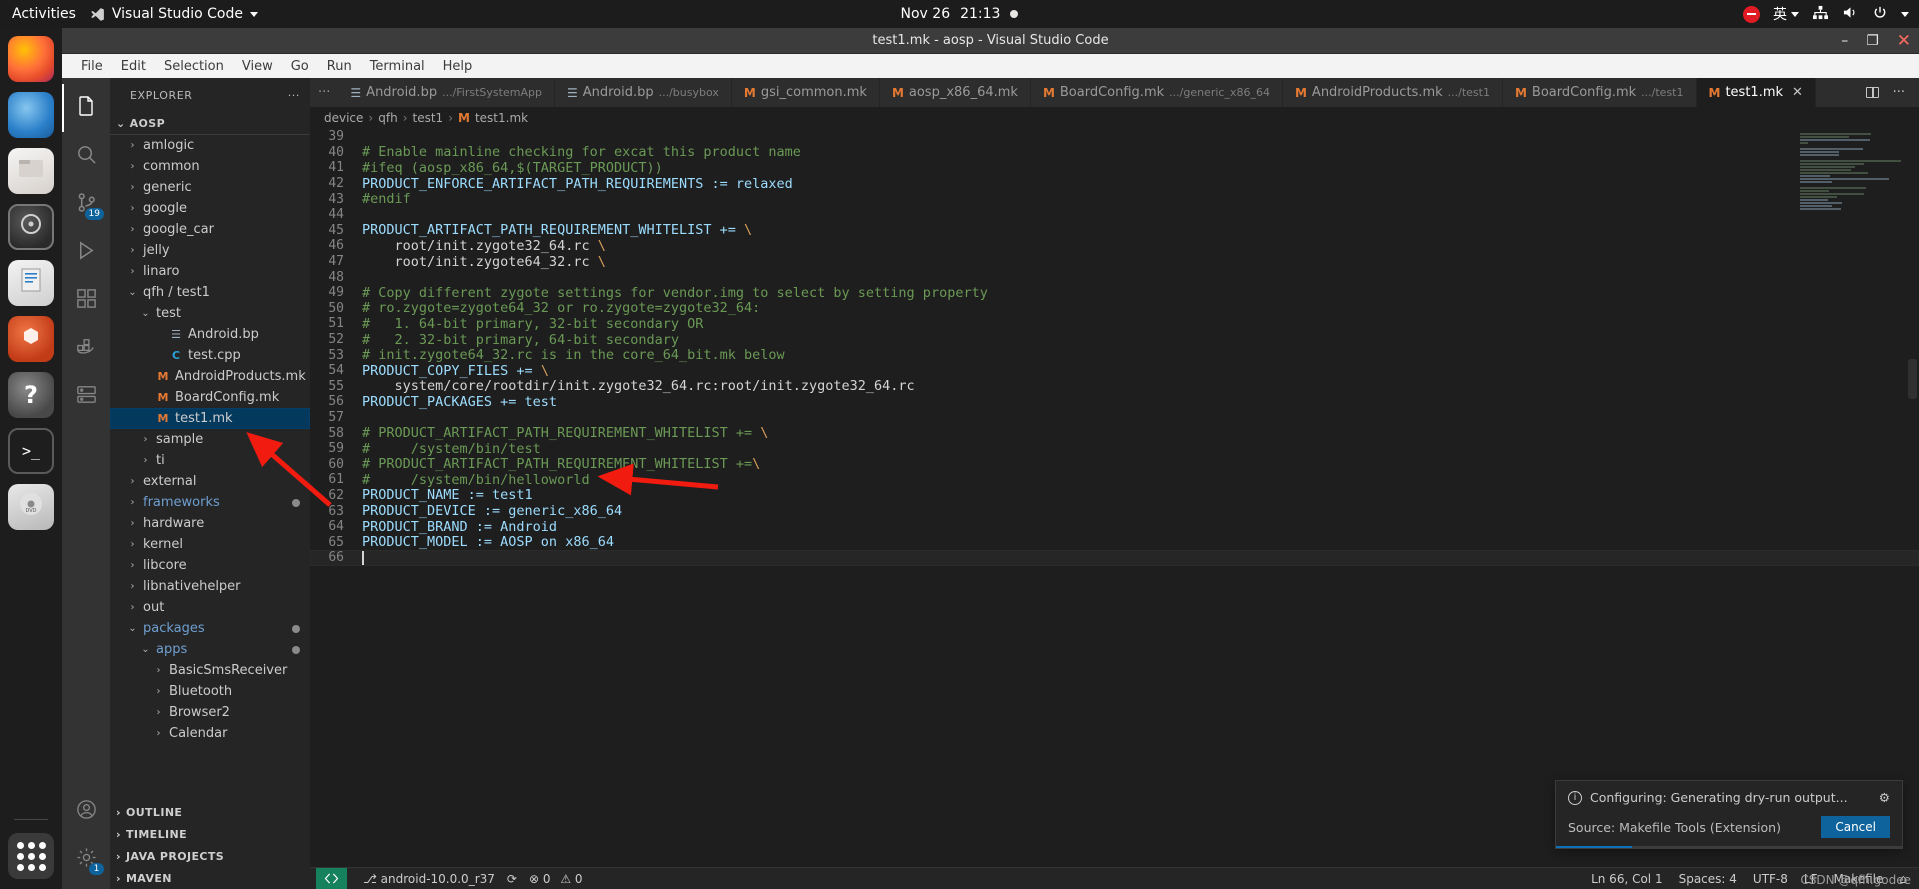 This screenshot has width=1919, height=889. I want to click on tree-item-qfh-test1: ⌄ qfh / test1, so click(210, 292).